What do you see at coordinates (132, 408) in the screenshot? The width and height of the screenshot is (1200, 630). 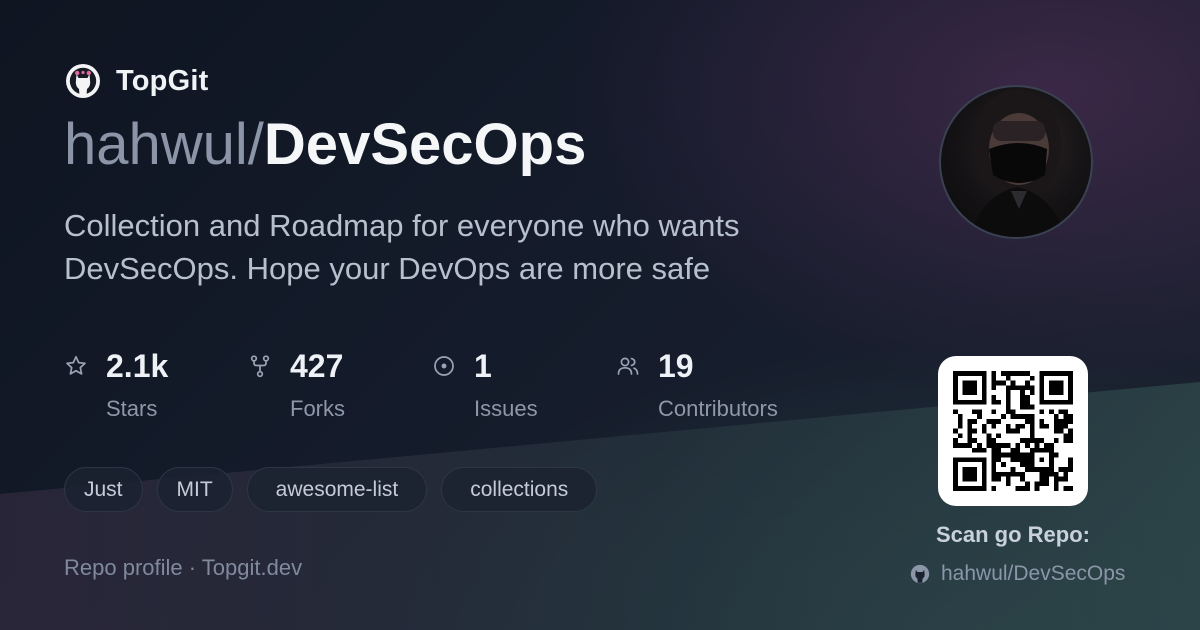 I see `stat-label: Stars` at bounding box center [132, 408].